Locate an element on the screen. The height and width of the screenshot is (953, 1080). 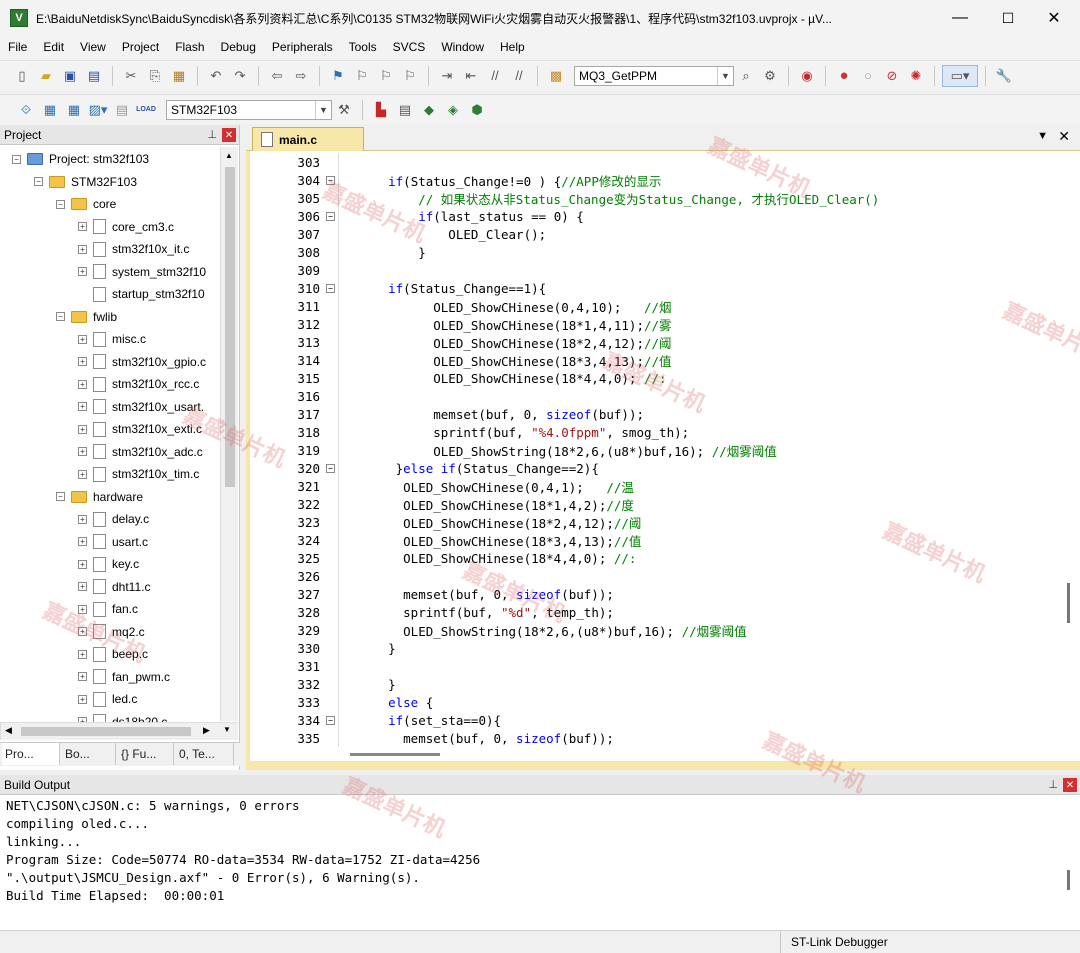
code-line: 335 memset(buf, 0, sizeof(buf)); is located at coordinates (655, 738).